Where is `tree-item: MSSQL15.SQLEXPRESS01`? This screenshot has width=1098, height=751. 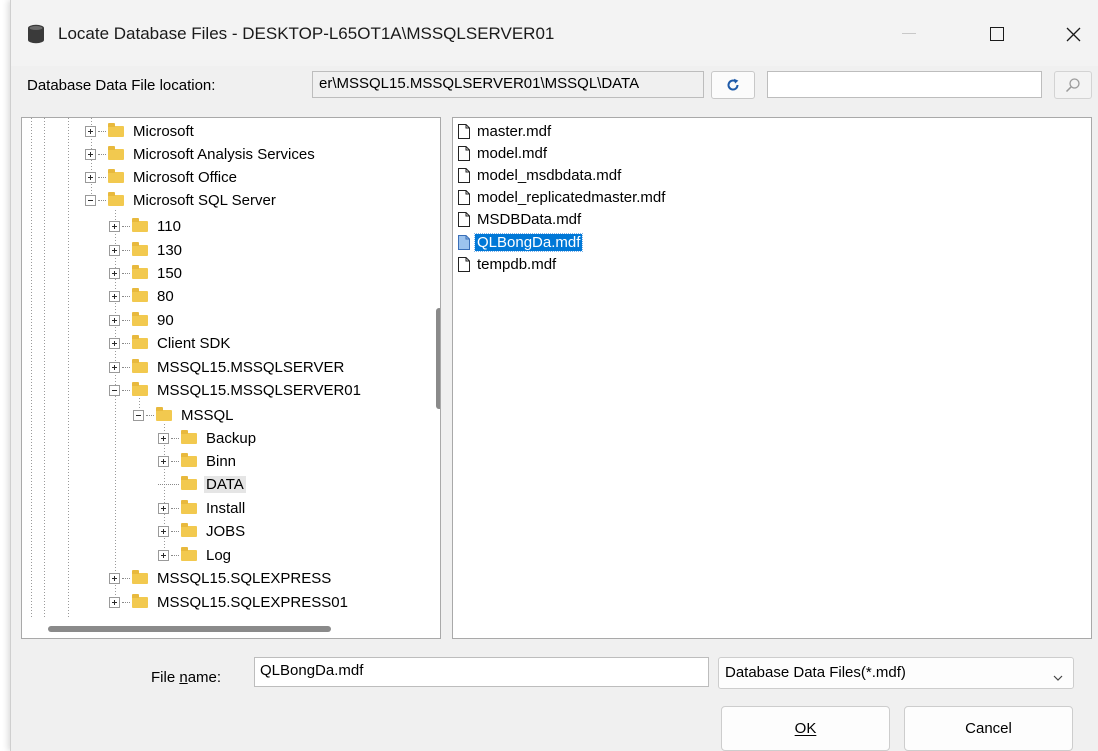 tree-item: MSSQL15.SQLEXPRESS01 is located at coordinates (229, 602).